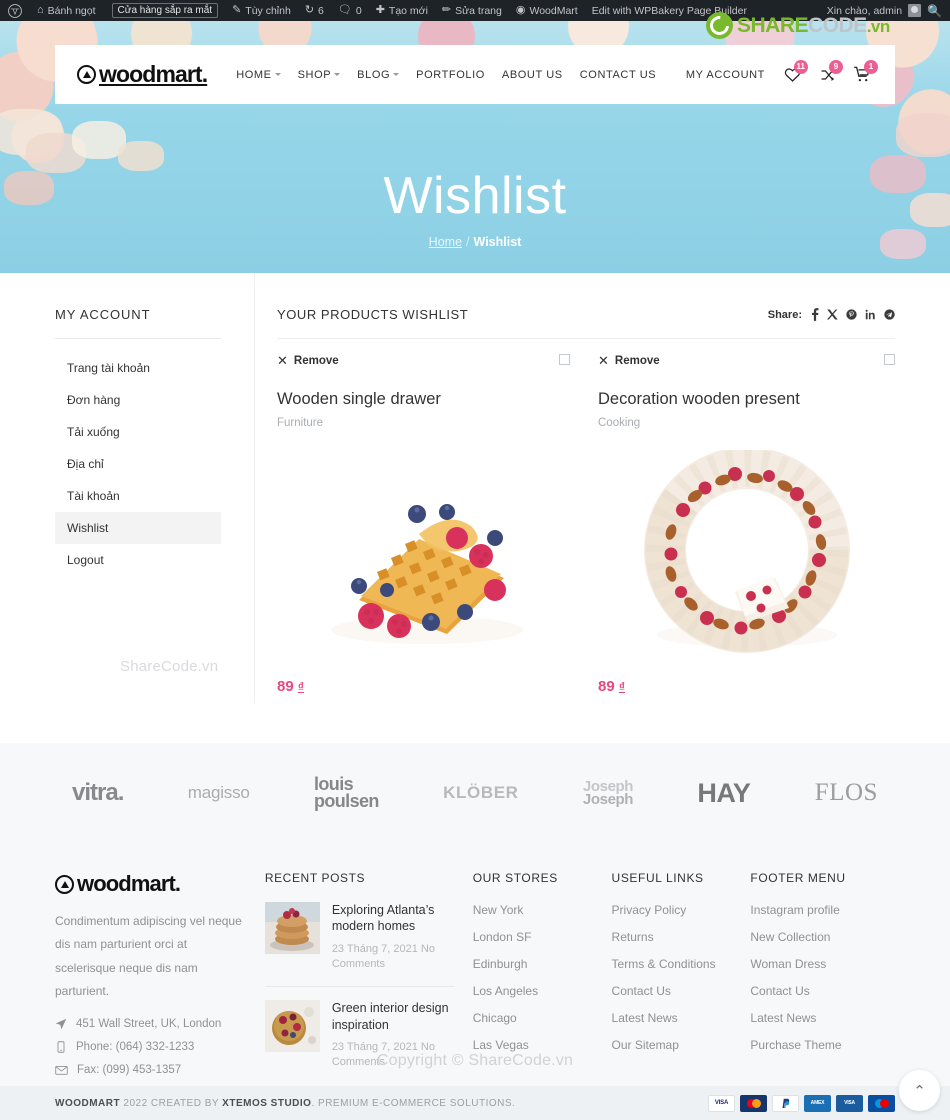  What do you see at coordinates (779, 991) in the screenshot?
I see `footer-menu-link: Contact Us` at bounding box center [779, 991].